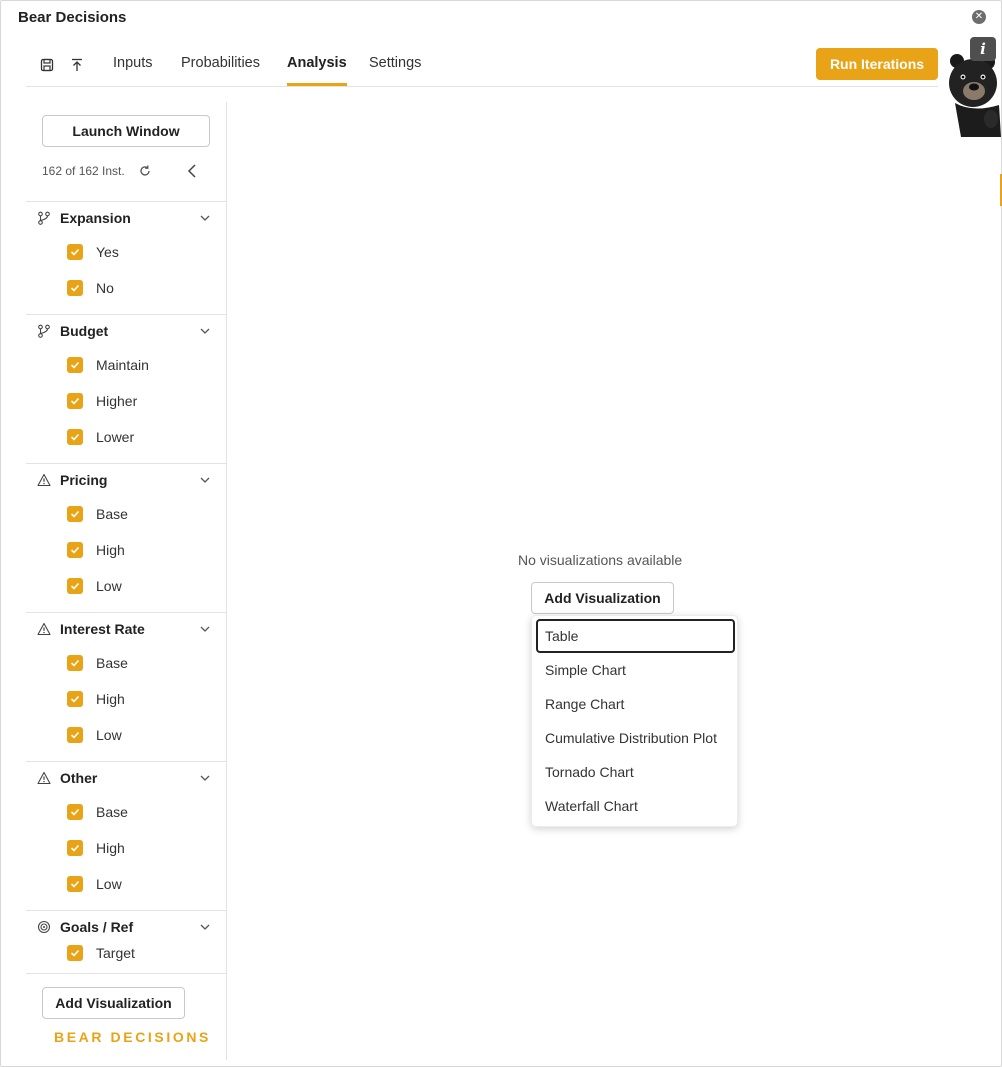 This screenshot has width=1002, height=1067. I want to click on upload-icon, so click(78, 66).